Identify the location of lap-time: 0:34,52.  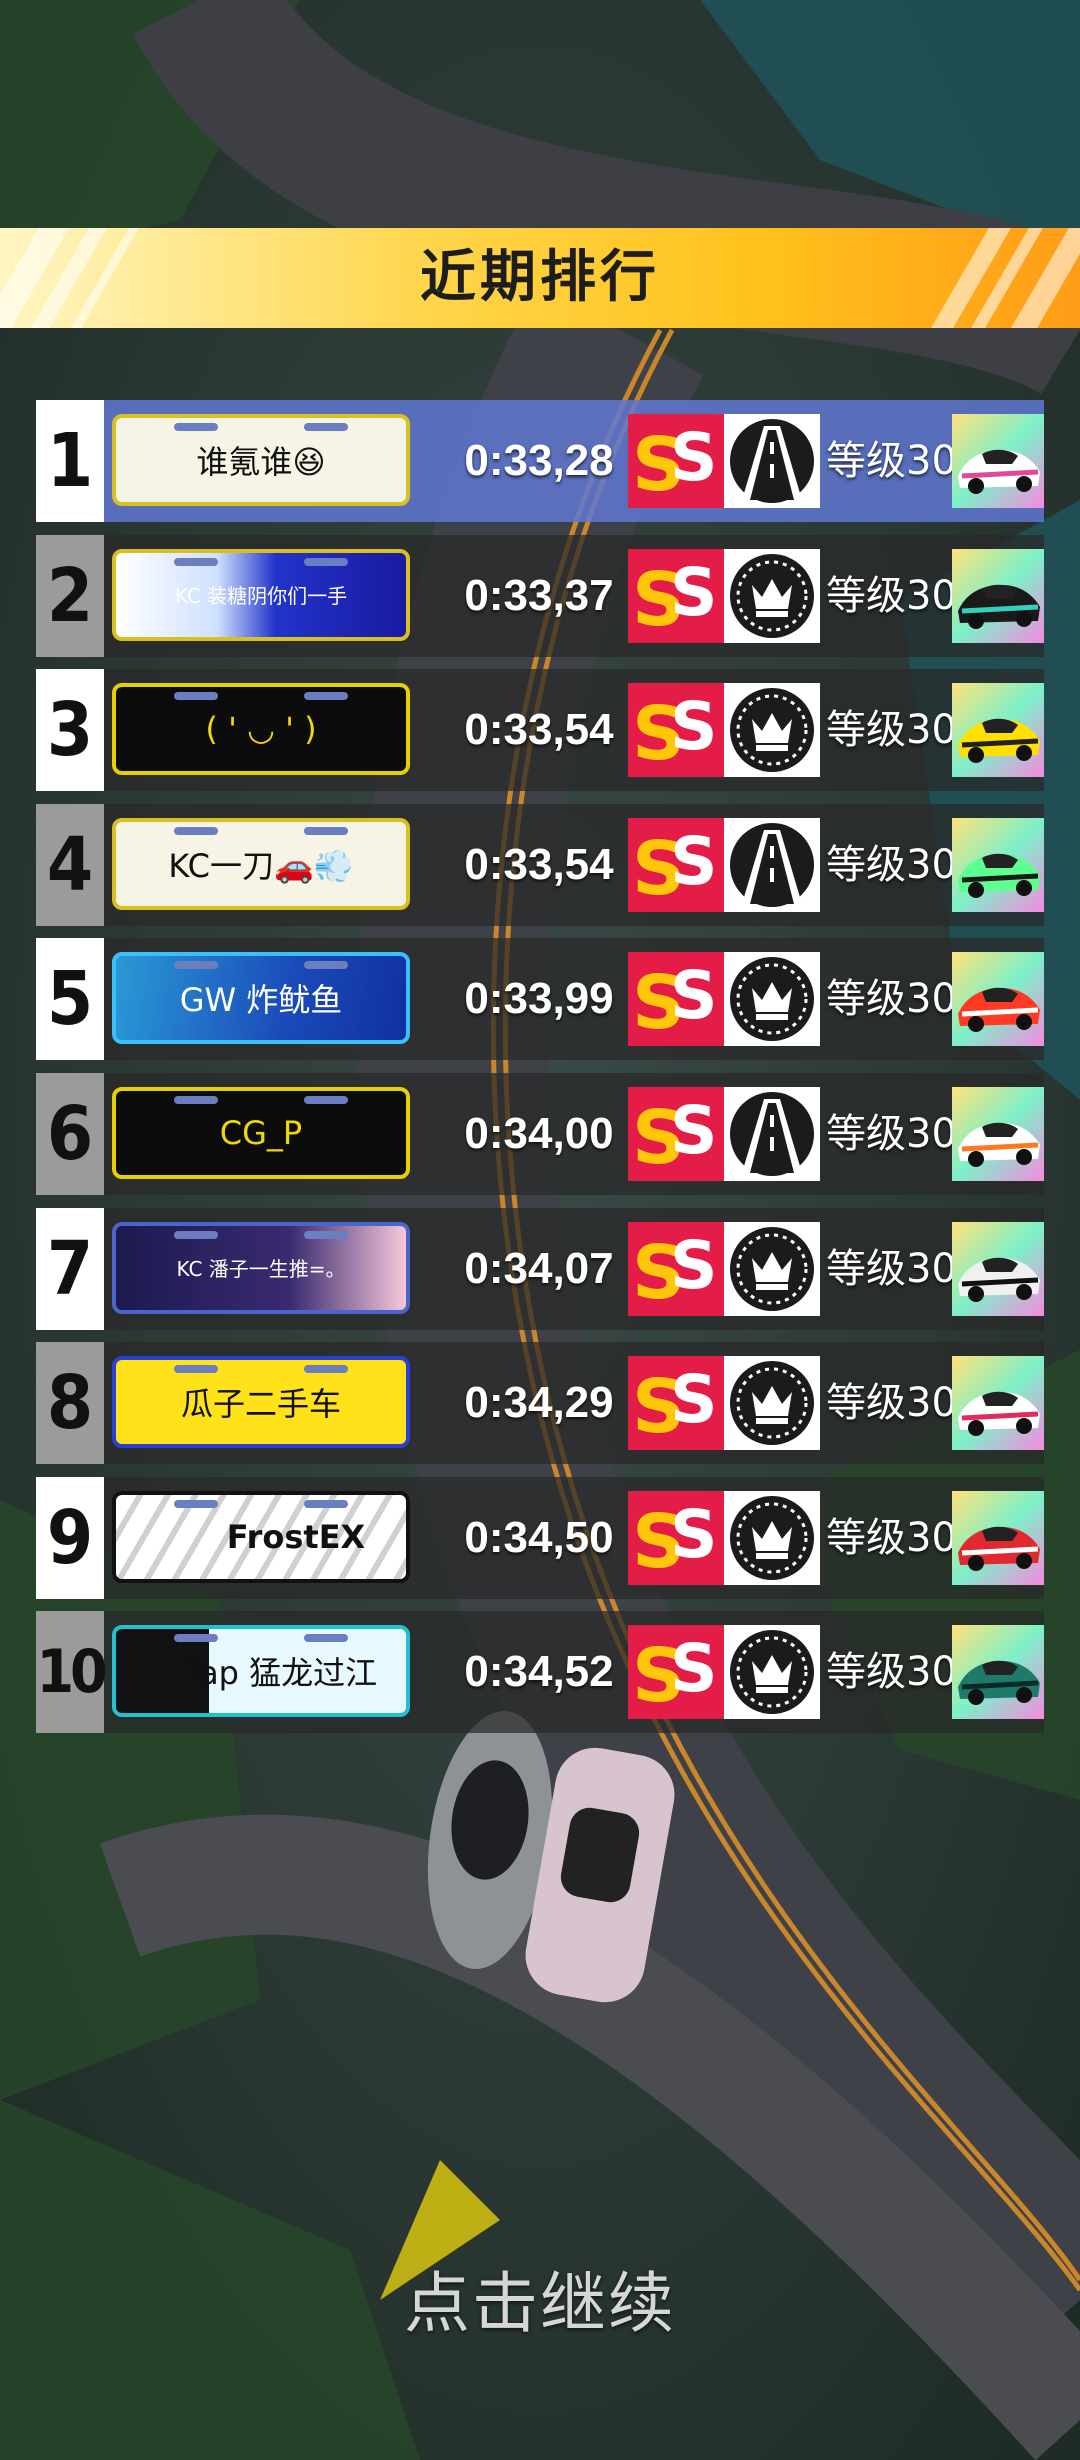
(539, 1672).